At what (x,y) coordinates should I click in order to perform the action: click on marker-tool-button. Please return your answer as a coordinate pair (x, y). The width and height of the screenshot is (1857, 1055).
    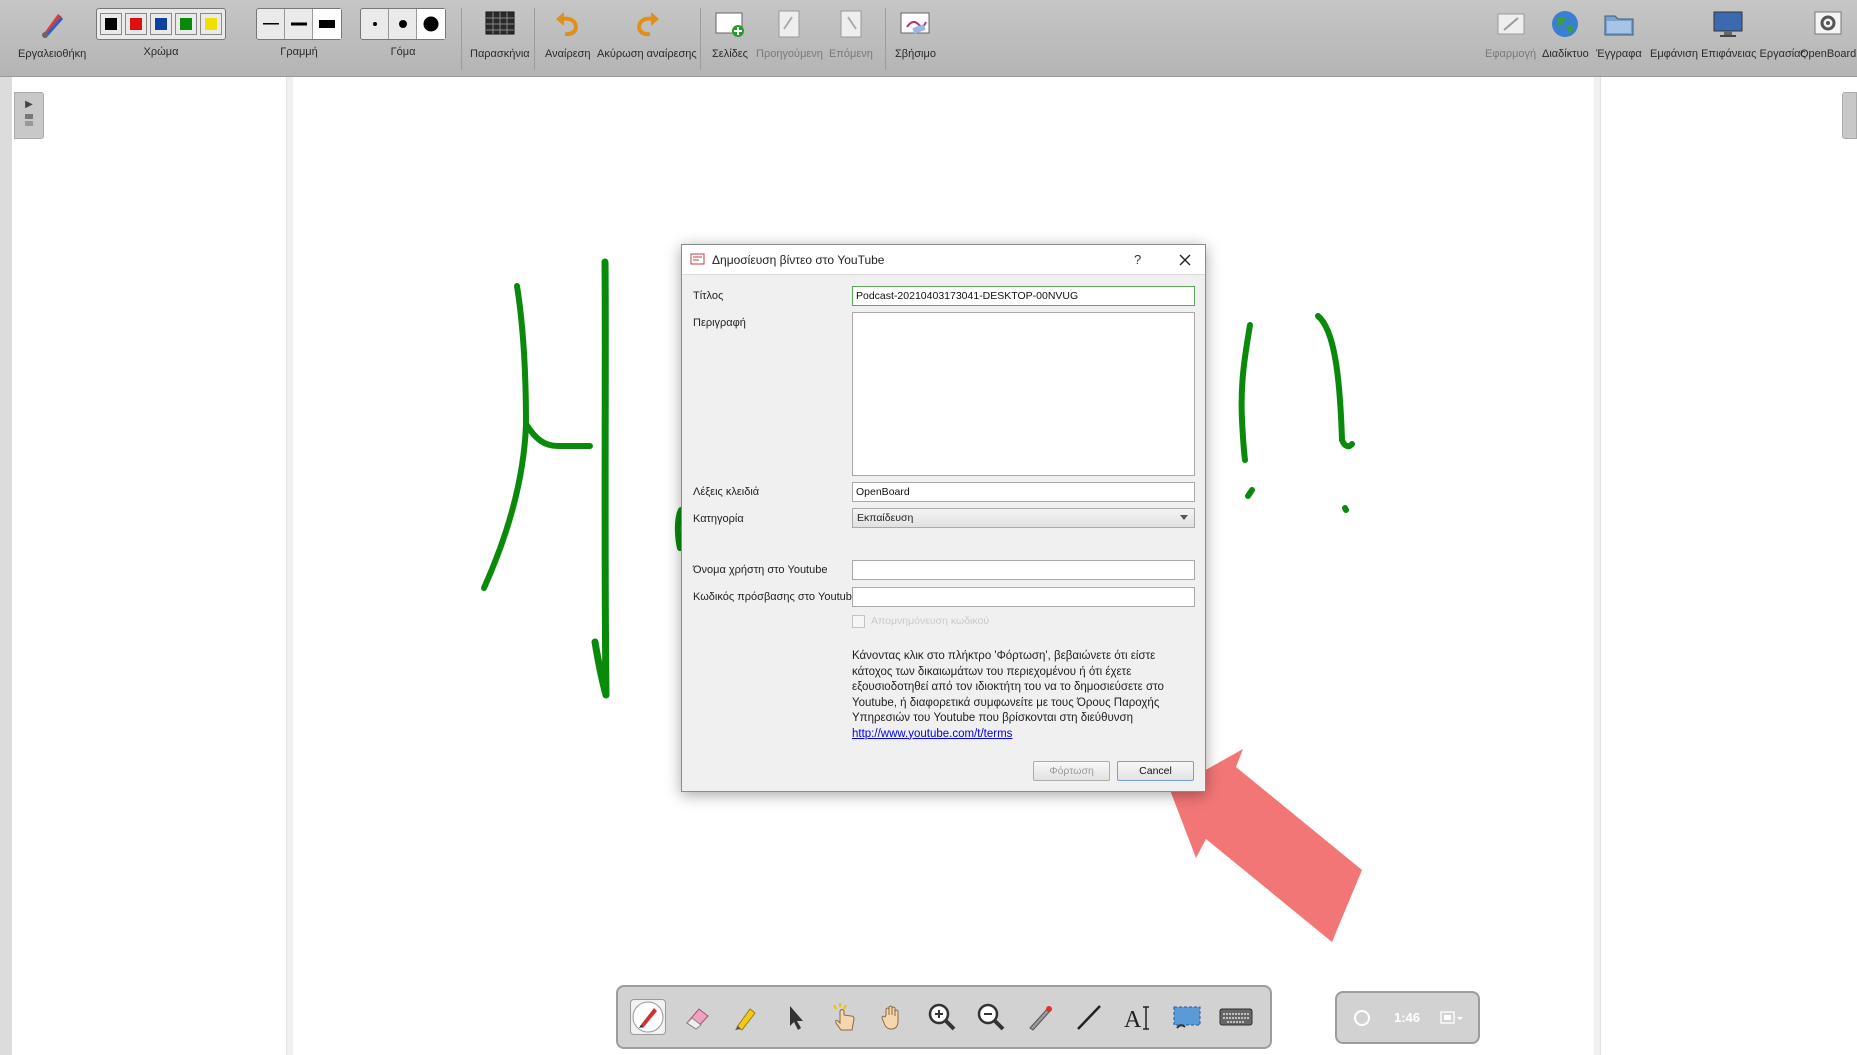
    Looking at the image, I should click on (746, 1017).